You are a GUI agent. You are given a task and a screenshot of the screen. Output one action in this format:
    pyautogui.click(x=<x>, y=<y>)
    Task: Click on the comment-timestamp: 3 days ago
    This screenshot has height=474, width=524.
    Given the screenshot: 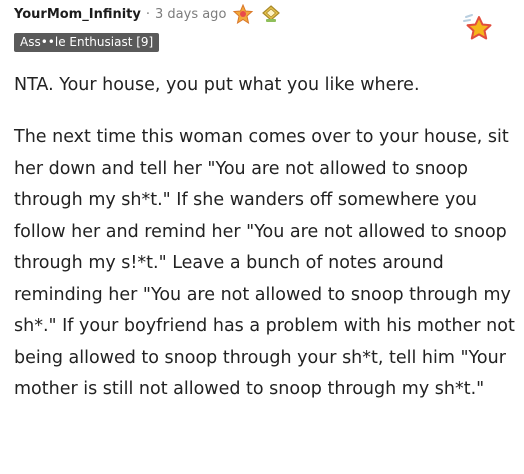 What is the action you would take?
    pyautogui.click(x=190, y=14)
    